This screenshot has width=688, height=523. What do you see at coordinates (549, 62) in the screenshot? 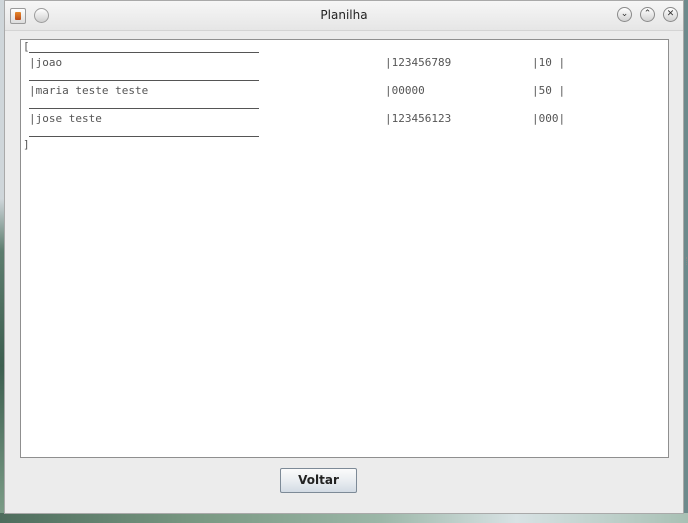
I see `row-value: |10 |` at bounding box center [549, 62].